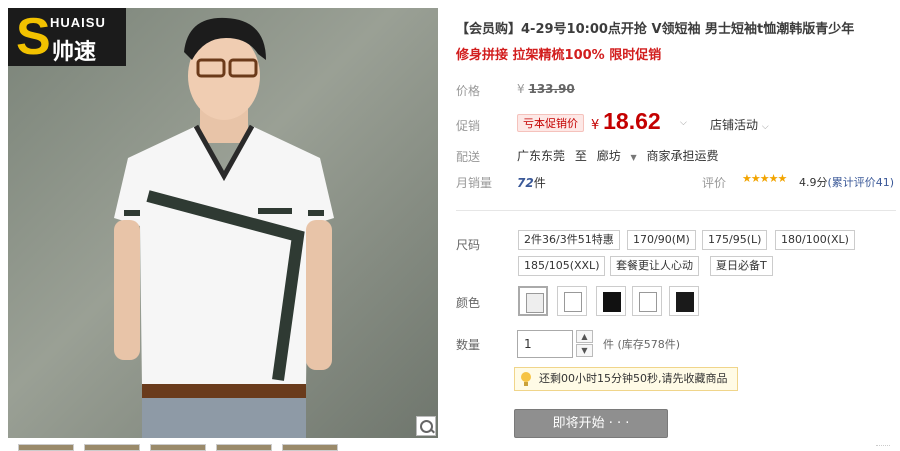  Describe the element at coordinates (468, 345) in the screenshot. I see `quantity-label: 数量` at that location.